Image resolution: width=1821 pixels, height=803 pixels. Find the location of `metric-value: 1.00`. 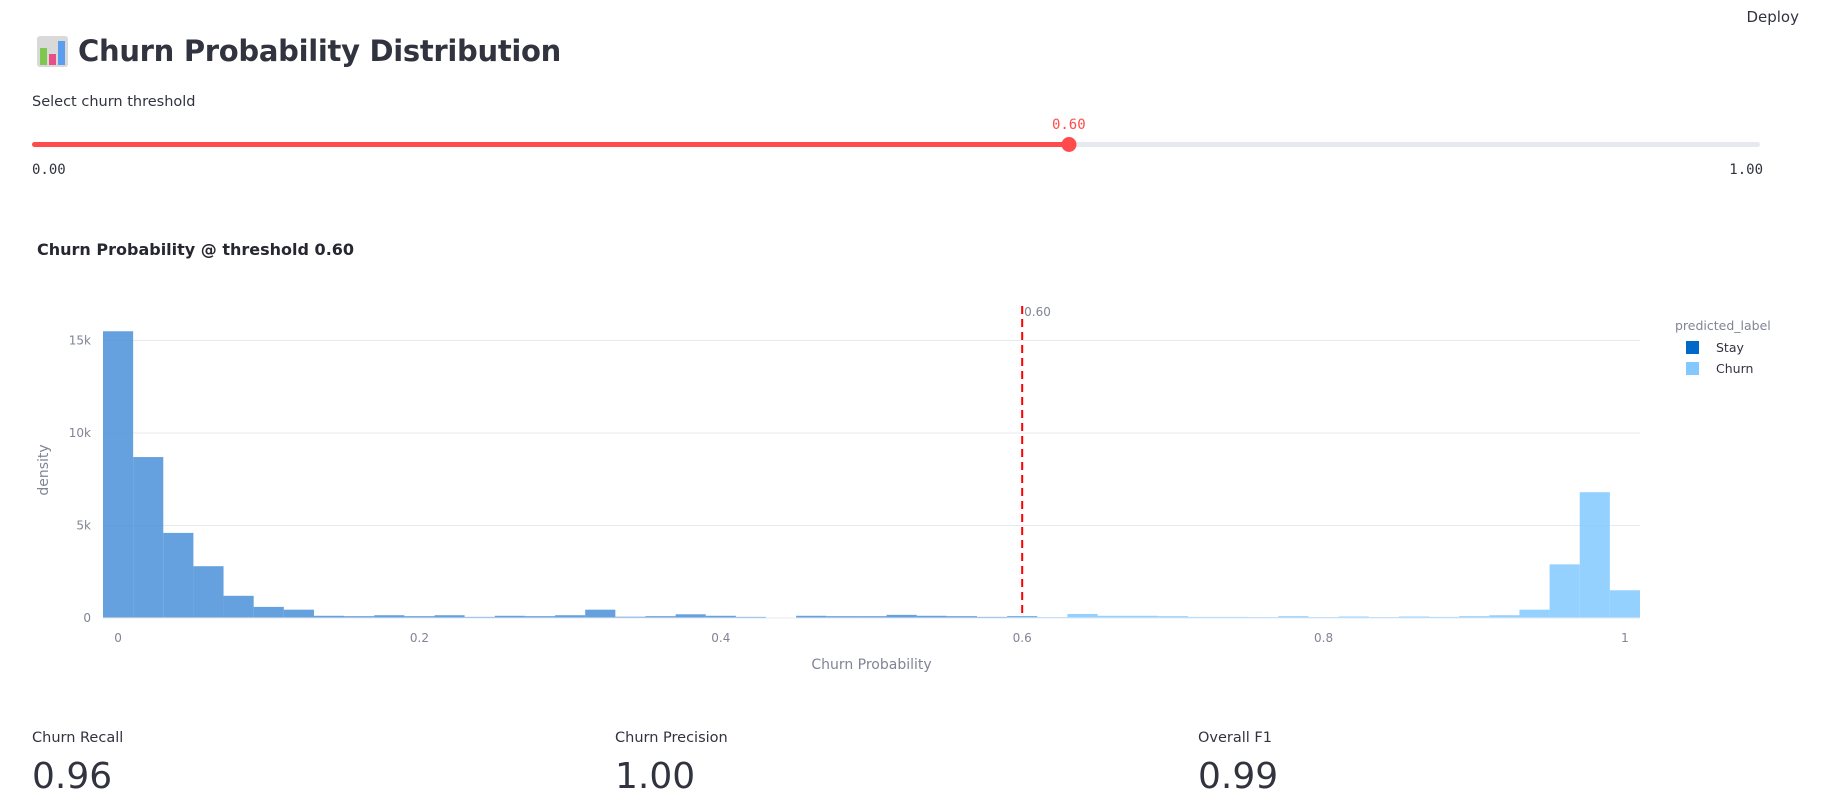

metric-value: 1.00 is located at coordinates (655, 776).